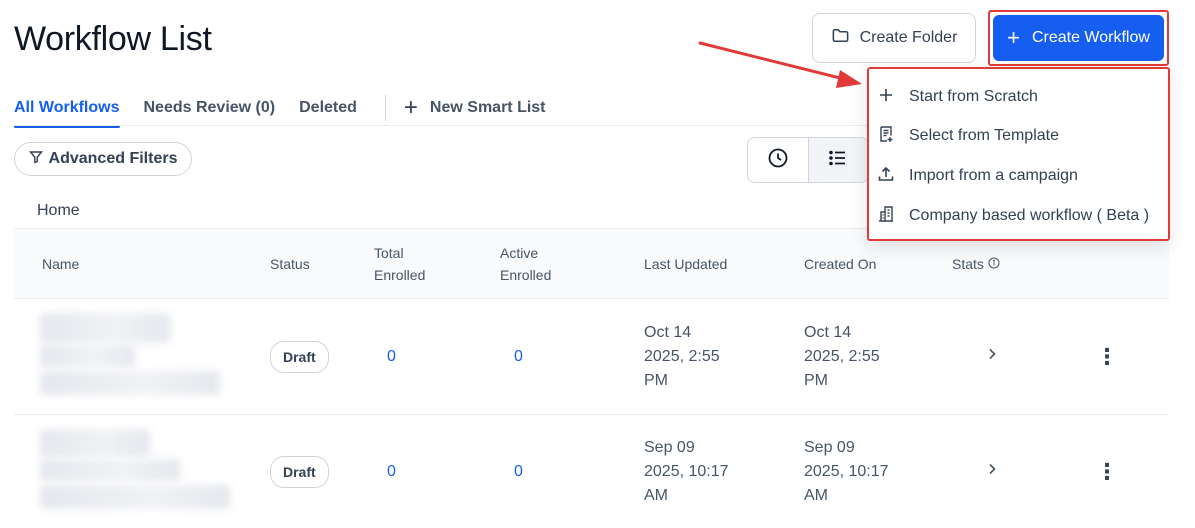  I want to click on column-total-enrolled-line2: Enrolled, so click(400, 275).